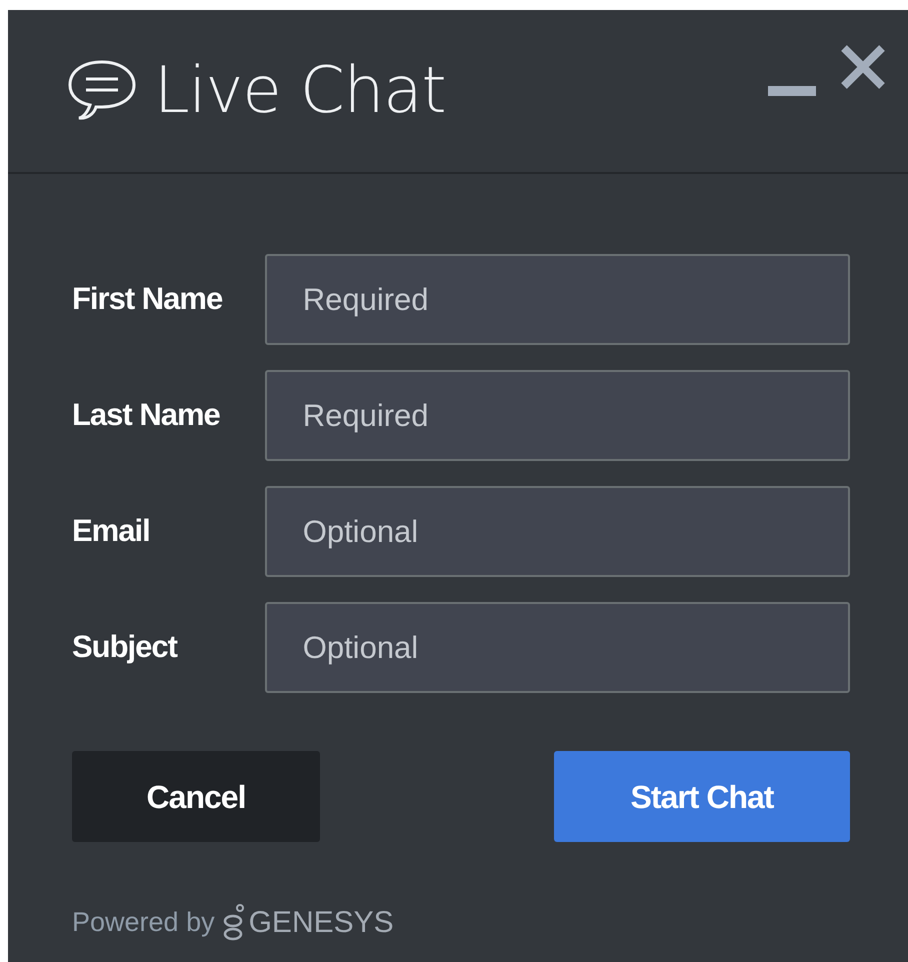 The height and width of the screenshot is (962, 908). I want to click on close-icon, so click(863, 67).